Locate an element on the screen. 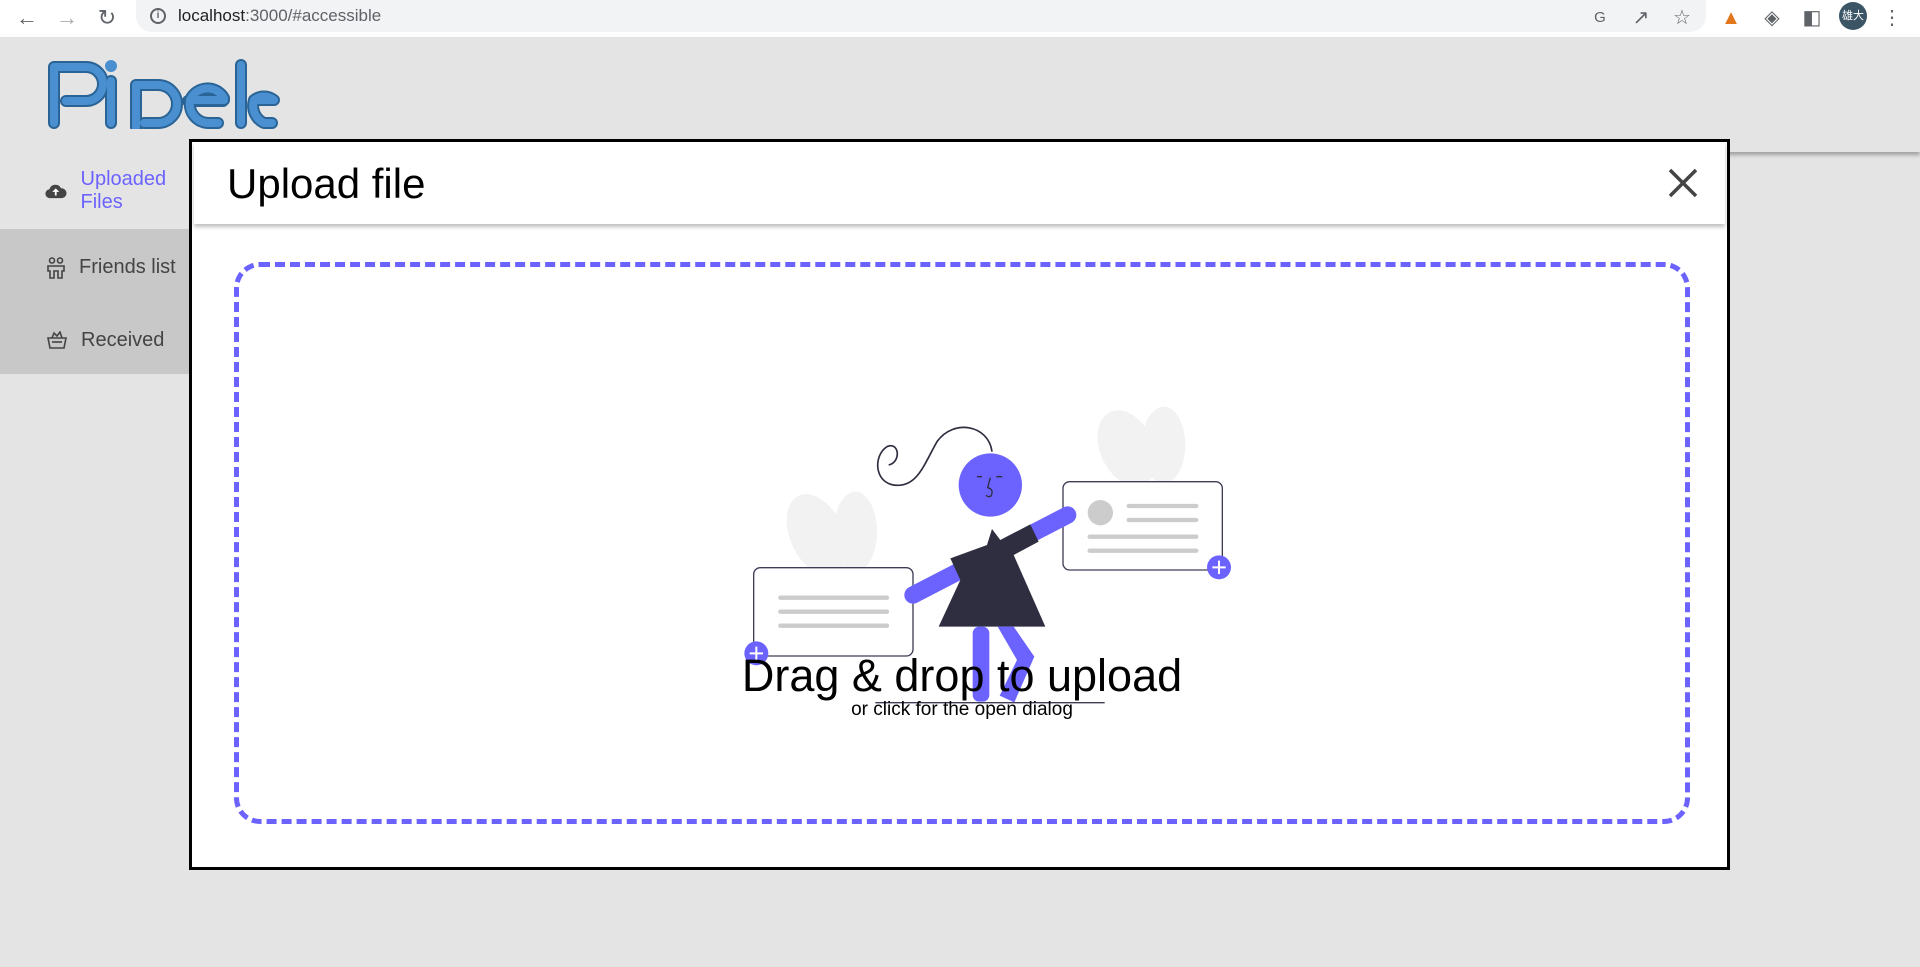 The image size is (1920, 967). share-icon: ↗ is located at coordinates (1641, 18).